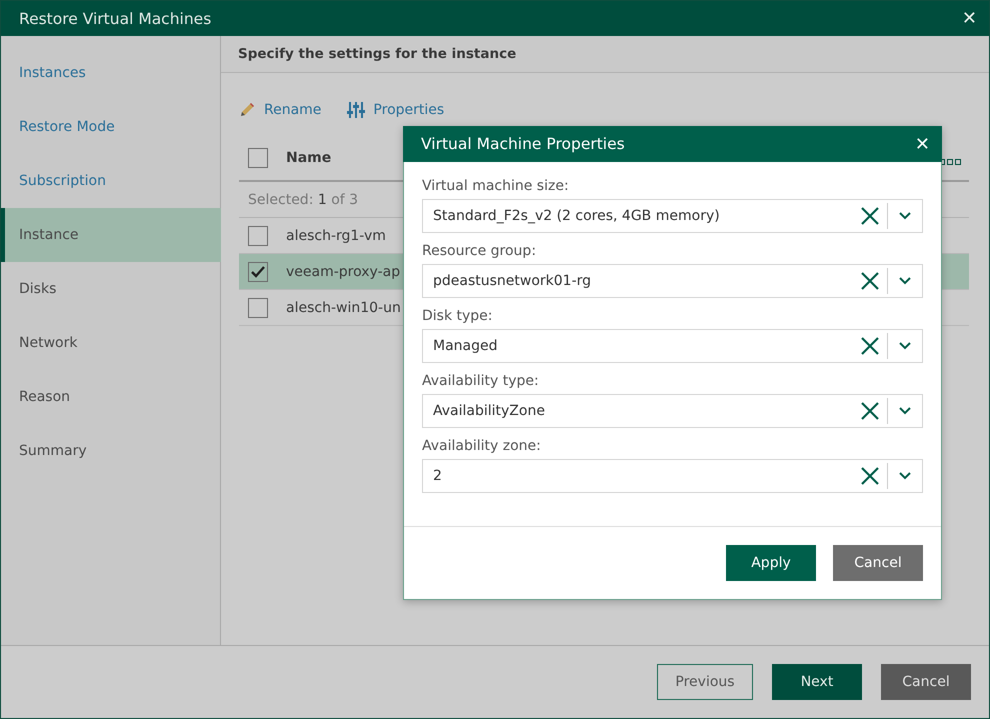 Image resolution: width=990 pixels, height=719 pixels. Describe the element at coordinates (110, 397) in the screenshot. I see `sidebar-item: Reason` at that location.